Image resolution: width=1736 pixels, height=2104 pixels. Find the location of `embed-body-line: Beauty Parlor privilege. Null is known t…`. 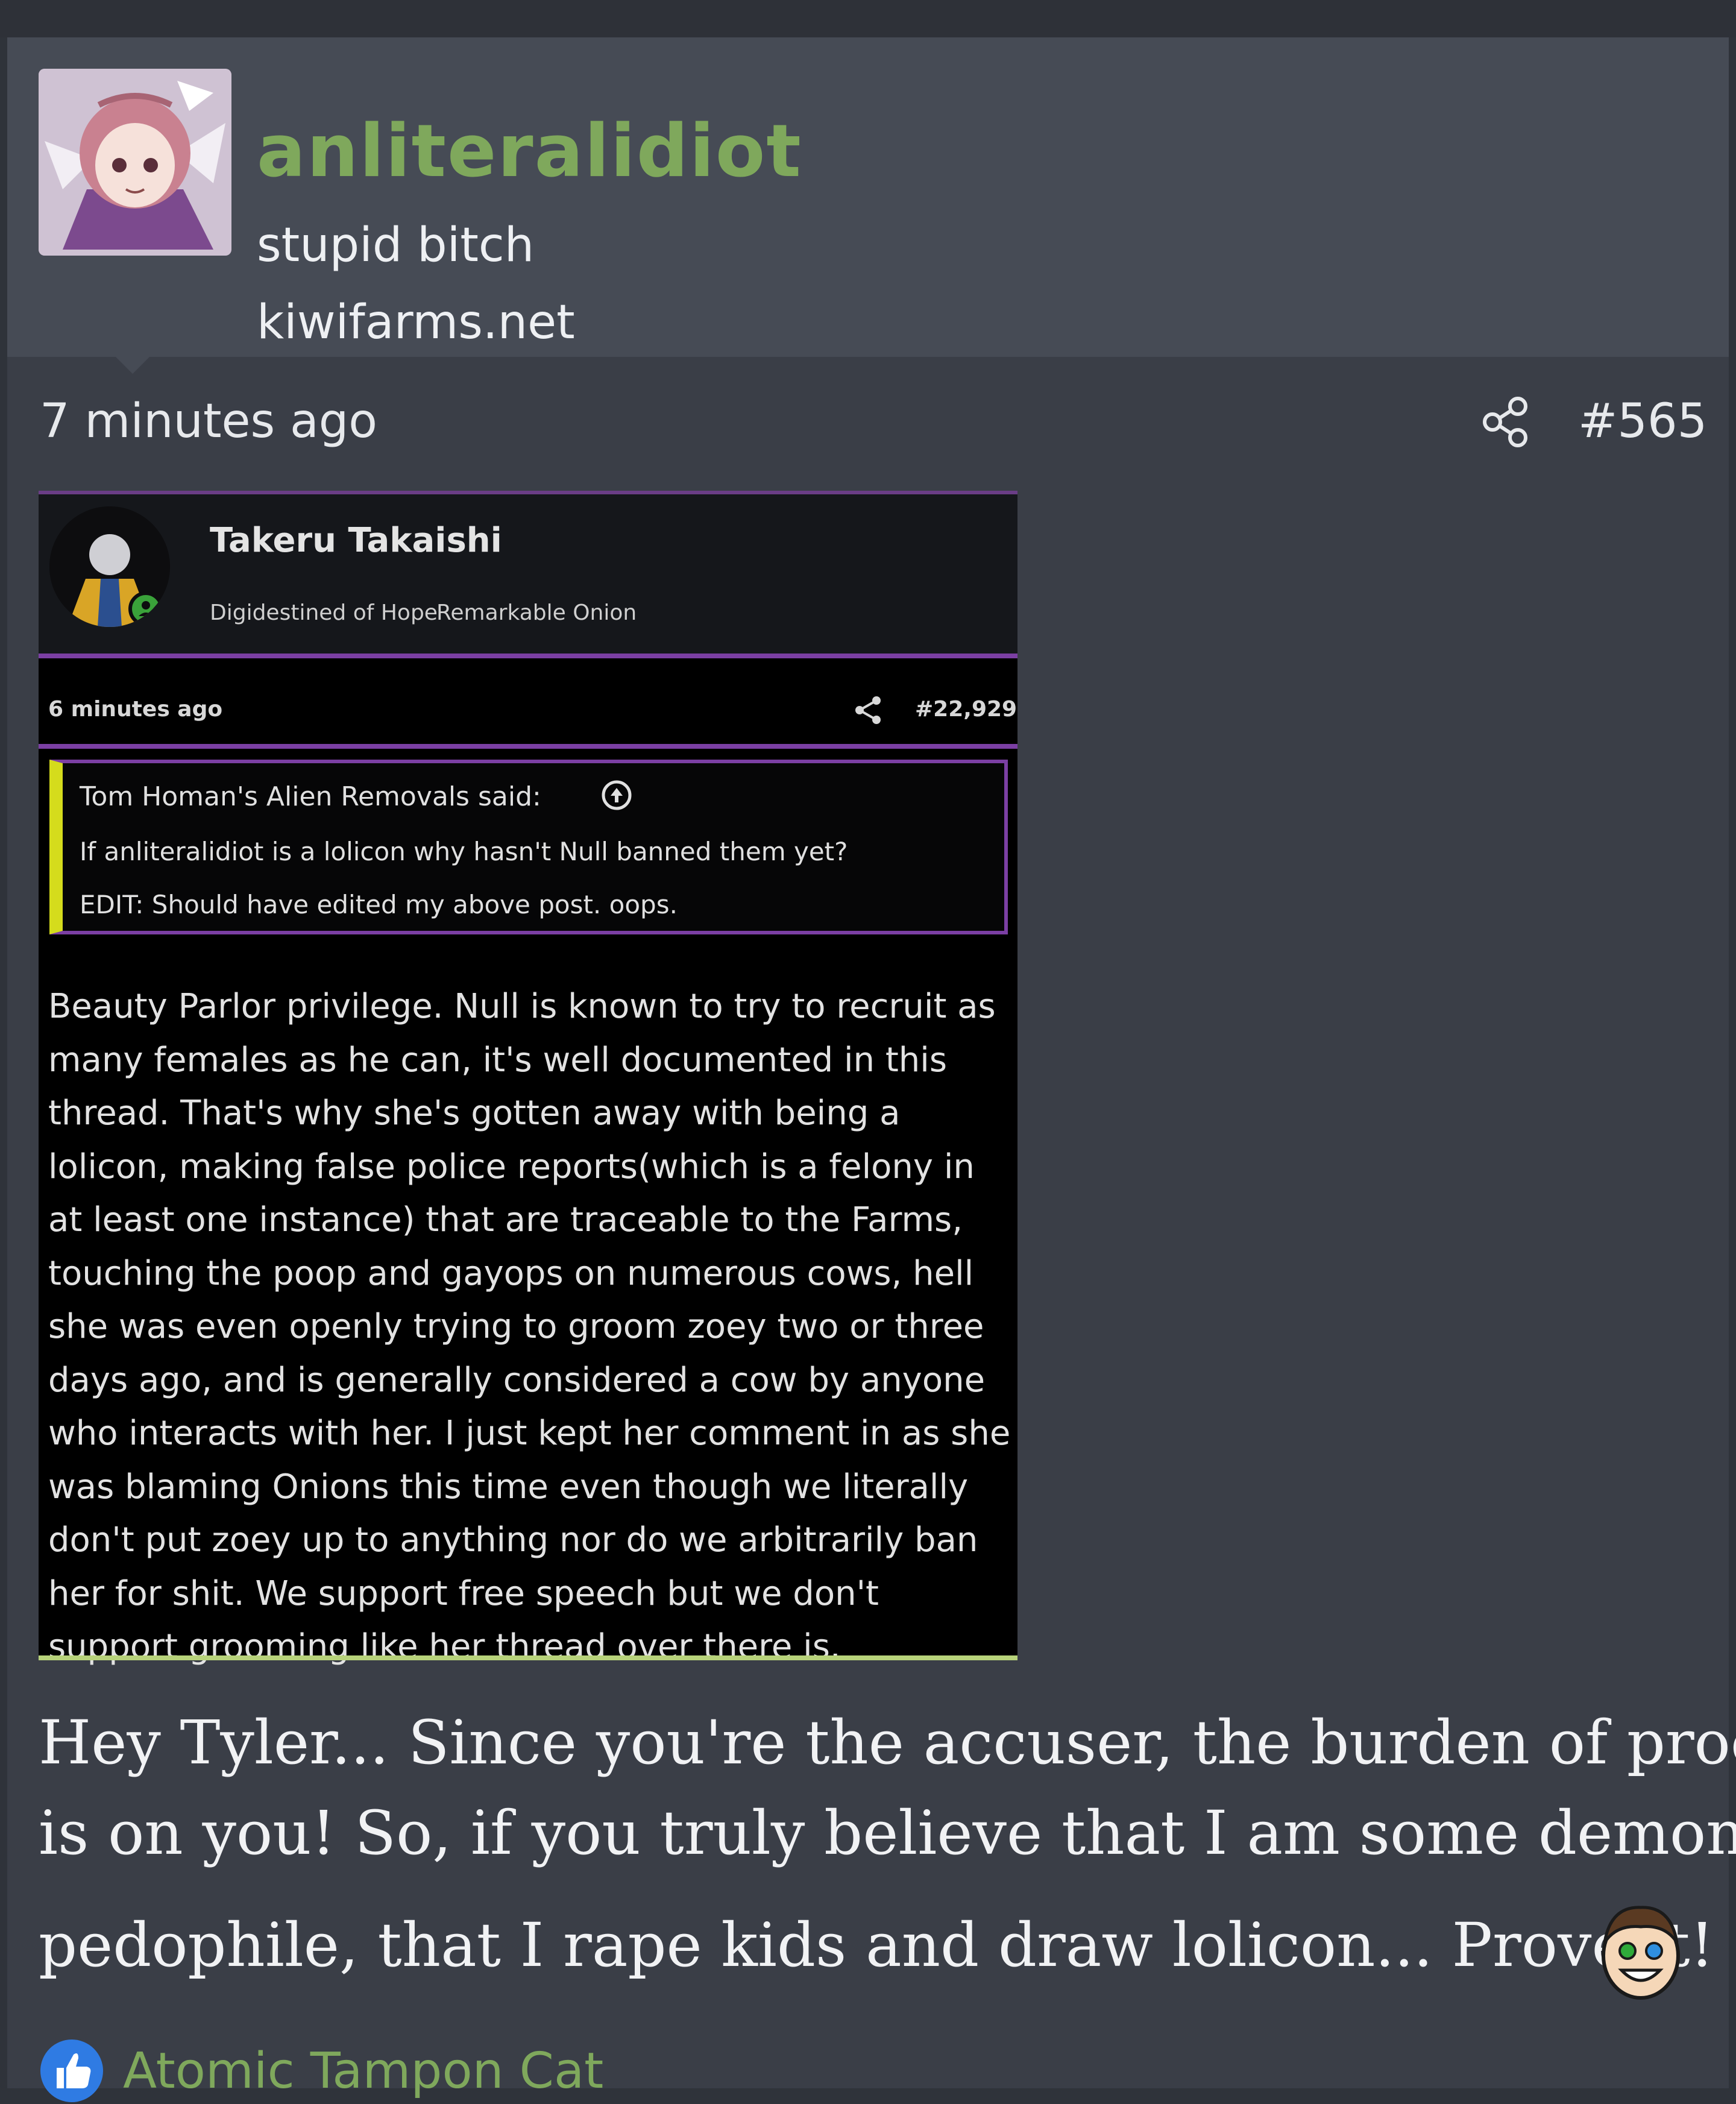

embed-body-line: Beauty Parlor privilege. Null is known t… is located at coordinates (522, 1007).